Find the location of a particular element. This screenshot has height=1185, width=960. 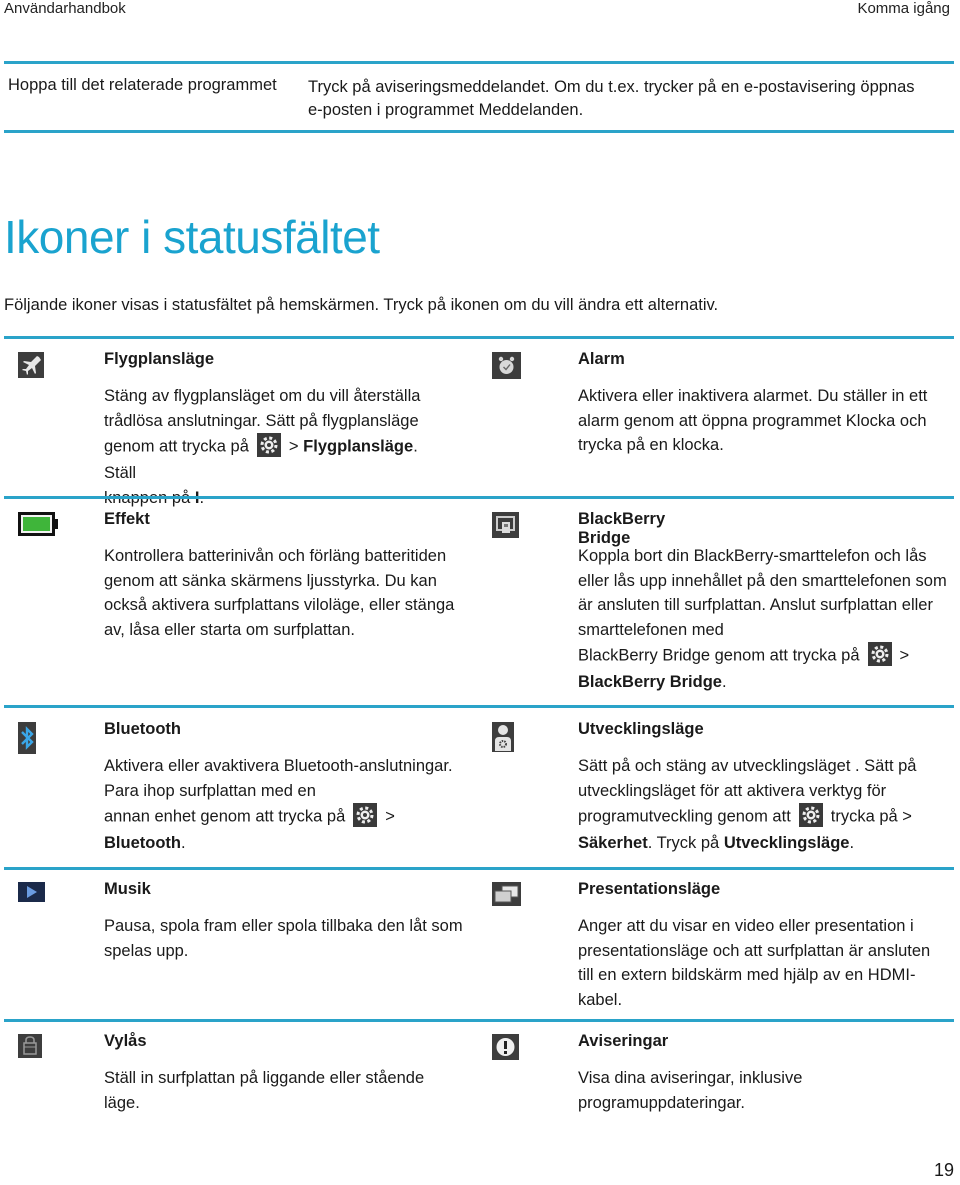

page-title: Ikoner i statusfältet is located at coordinates (192, 237).